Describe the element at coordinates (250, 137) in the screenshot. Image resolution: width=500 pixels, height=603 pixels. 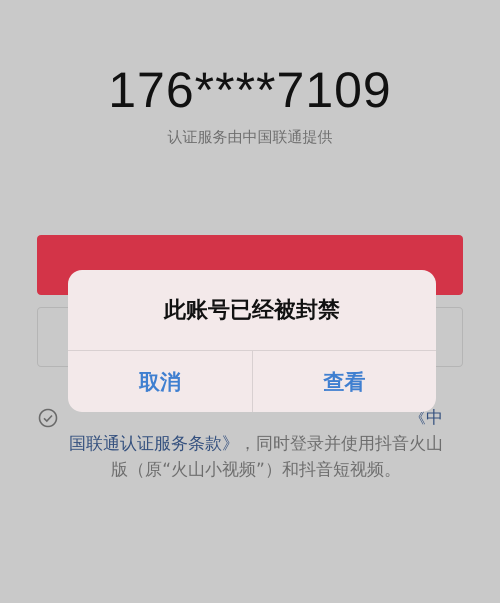
I see `provider-note: 认证服务由中国联通提供` at that location.